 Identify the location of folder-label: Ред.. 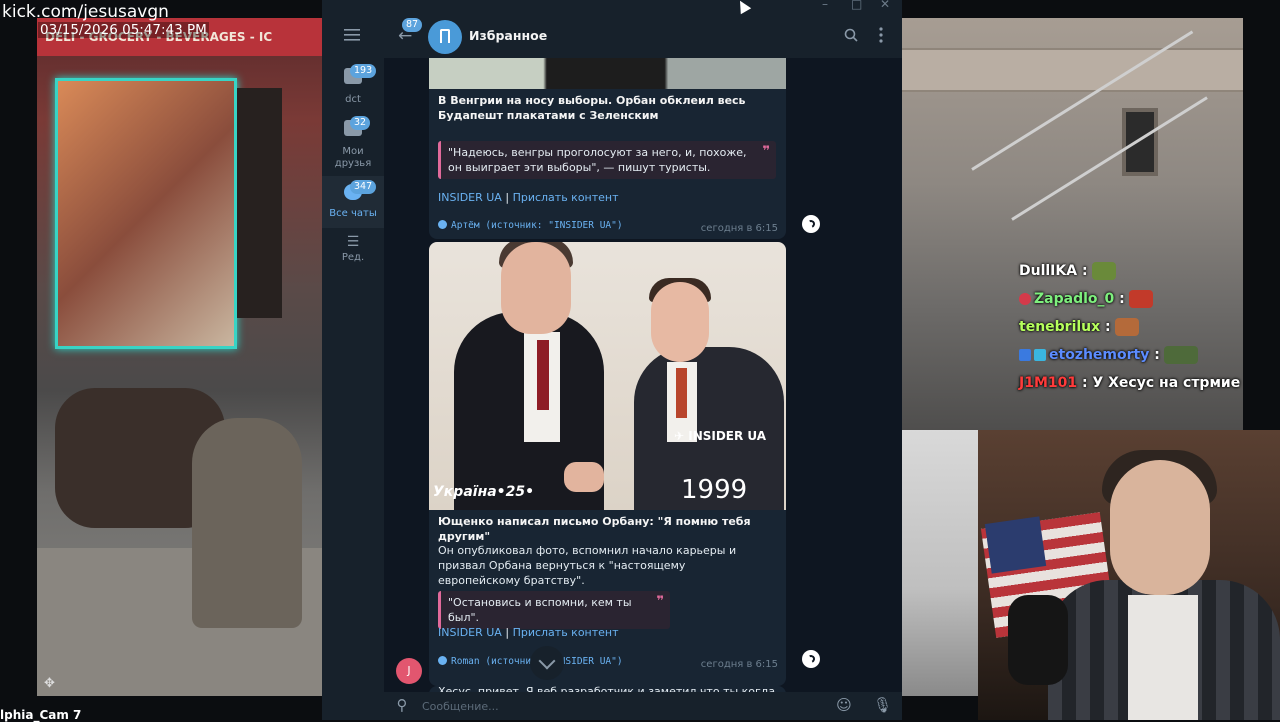
(353, 257).